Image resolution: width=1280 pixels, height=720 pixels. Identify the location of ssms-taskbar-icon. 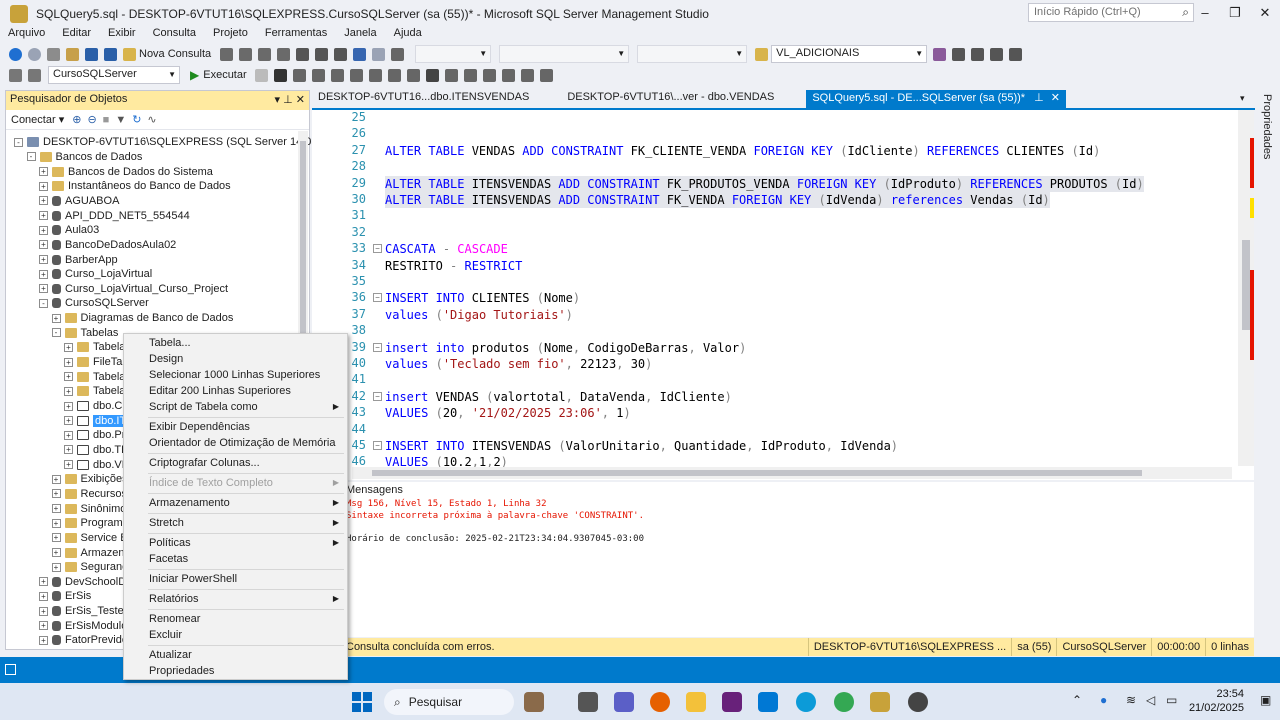
(880, 702).